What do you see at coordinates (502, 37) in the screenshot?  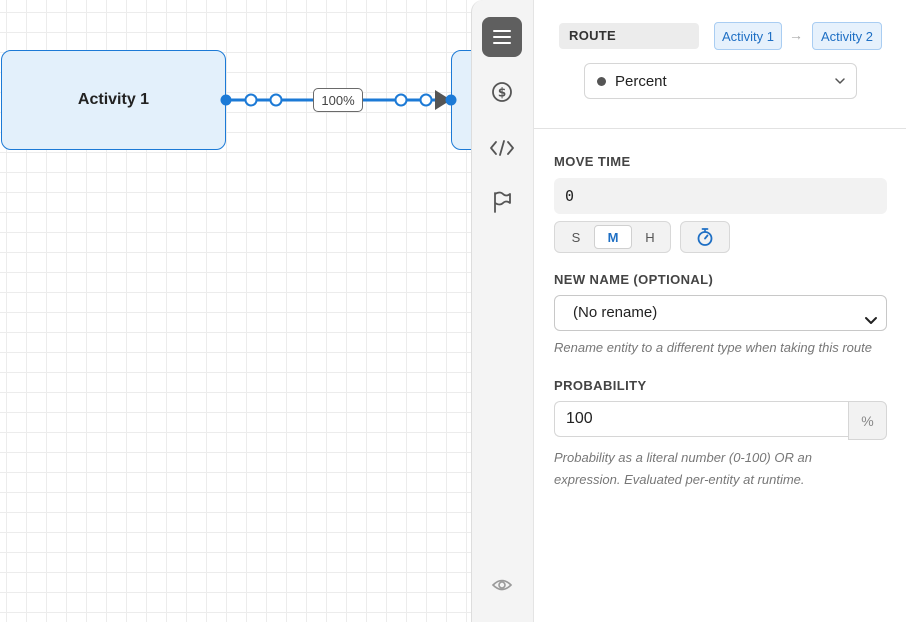 I see `menu-icon` at bounding box center [502, 37].